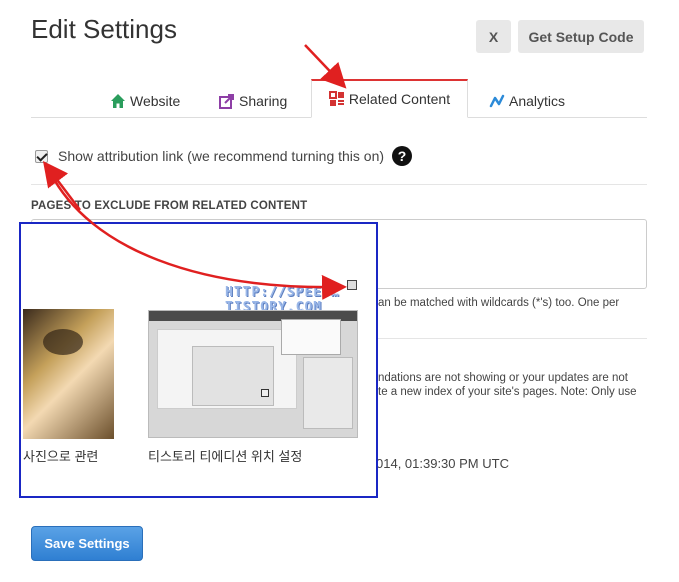 The width and height of the screenshot is (679, 582). Describe the element at coordinates (61, 456) in the screenshot. I see `thumbnail-caption: 사진으로 관련` at that location.